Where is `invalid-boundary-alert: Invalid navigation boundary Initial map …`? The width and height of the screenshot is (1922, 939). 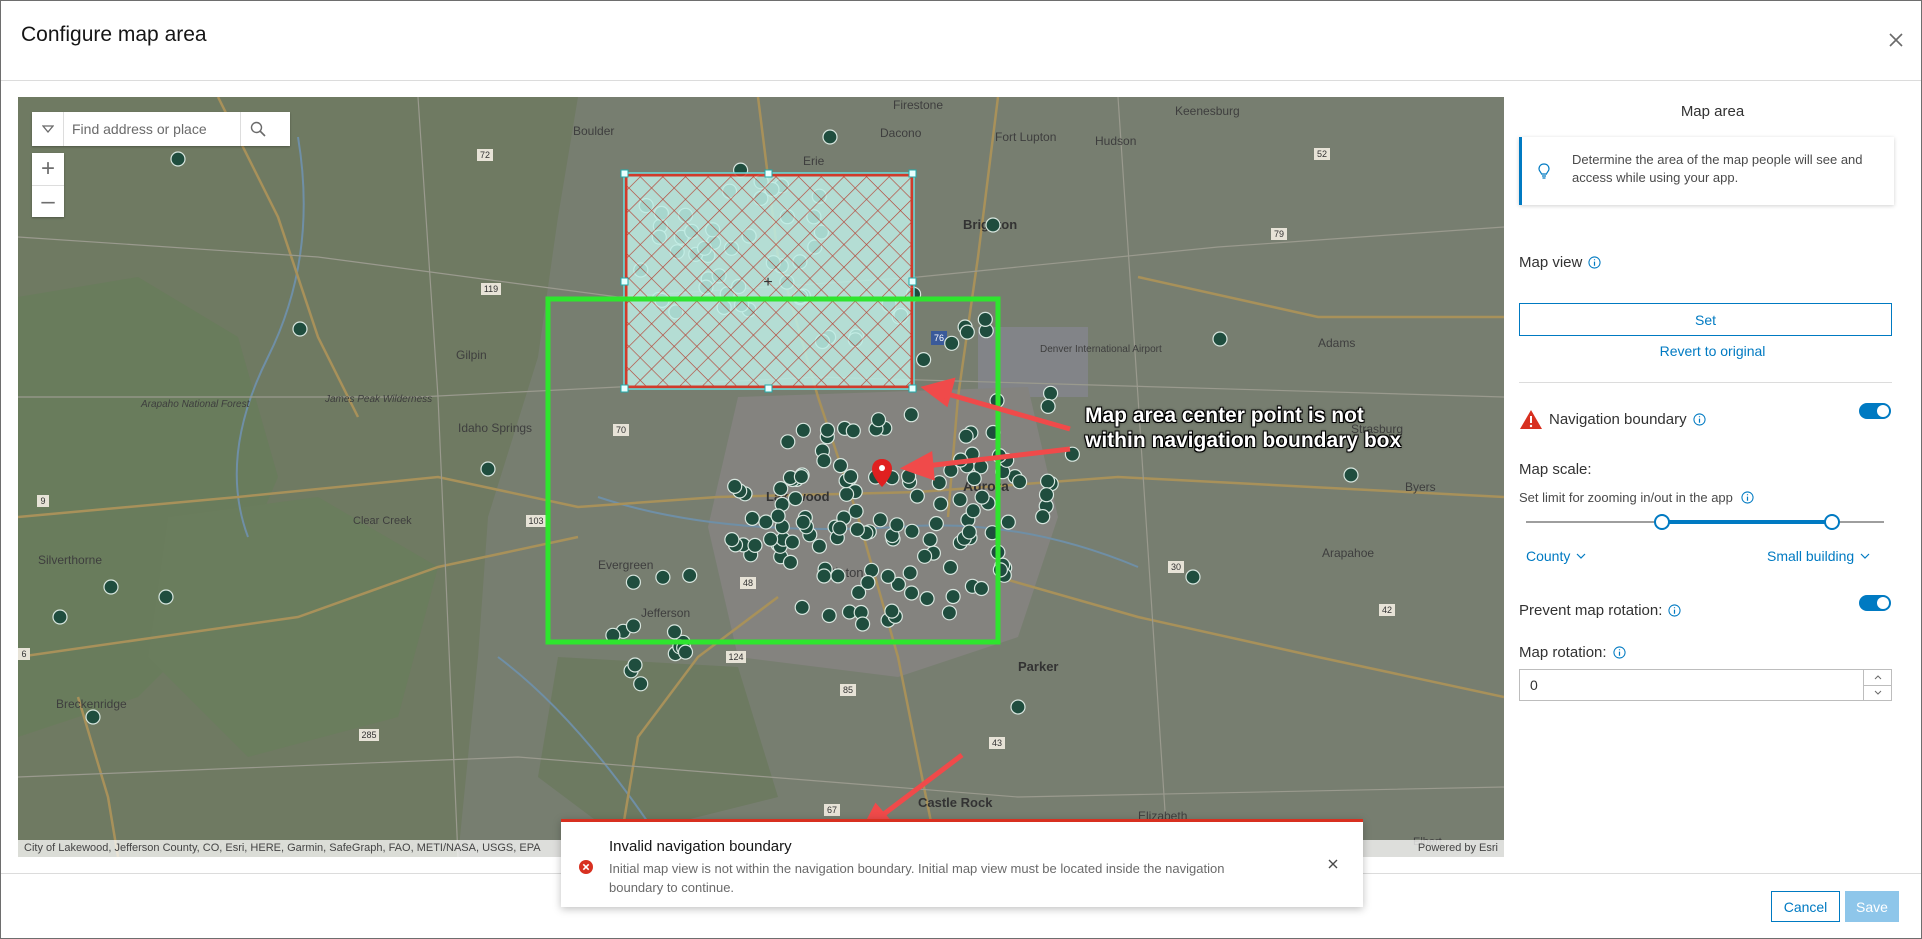 invalid-boundary-alert: Invalid navigation boundary Initial map … is located at coordinates (962, 863).